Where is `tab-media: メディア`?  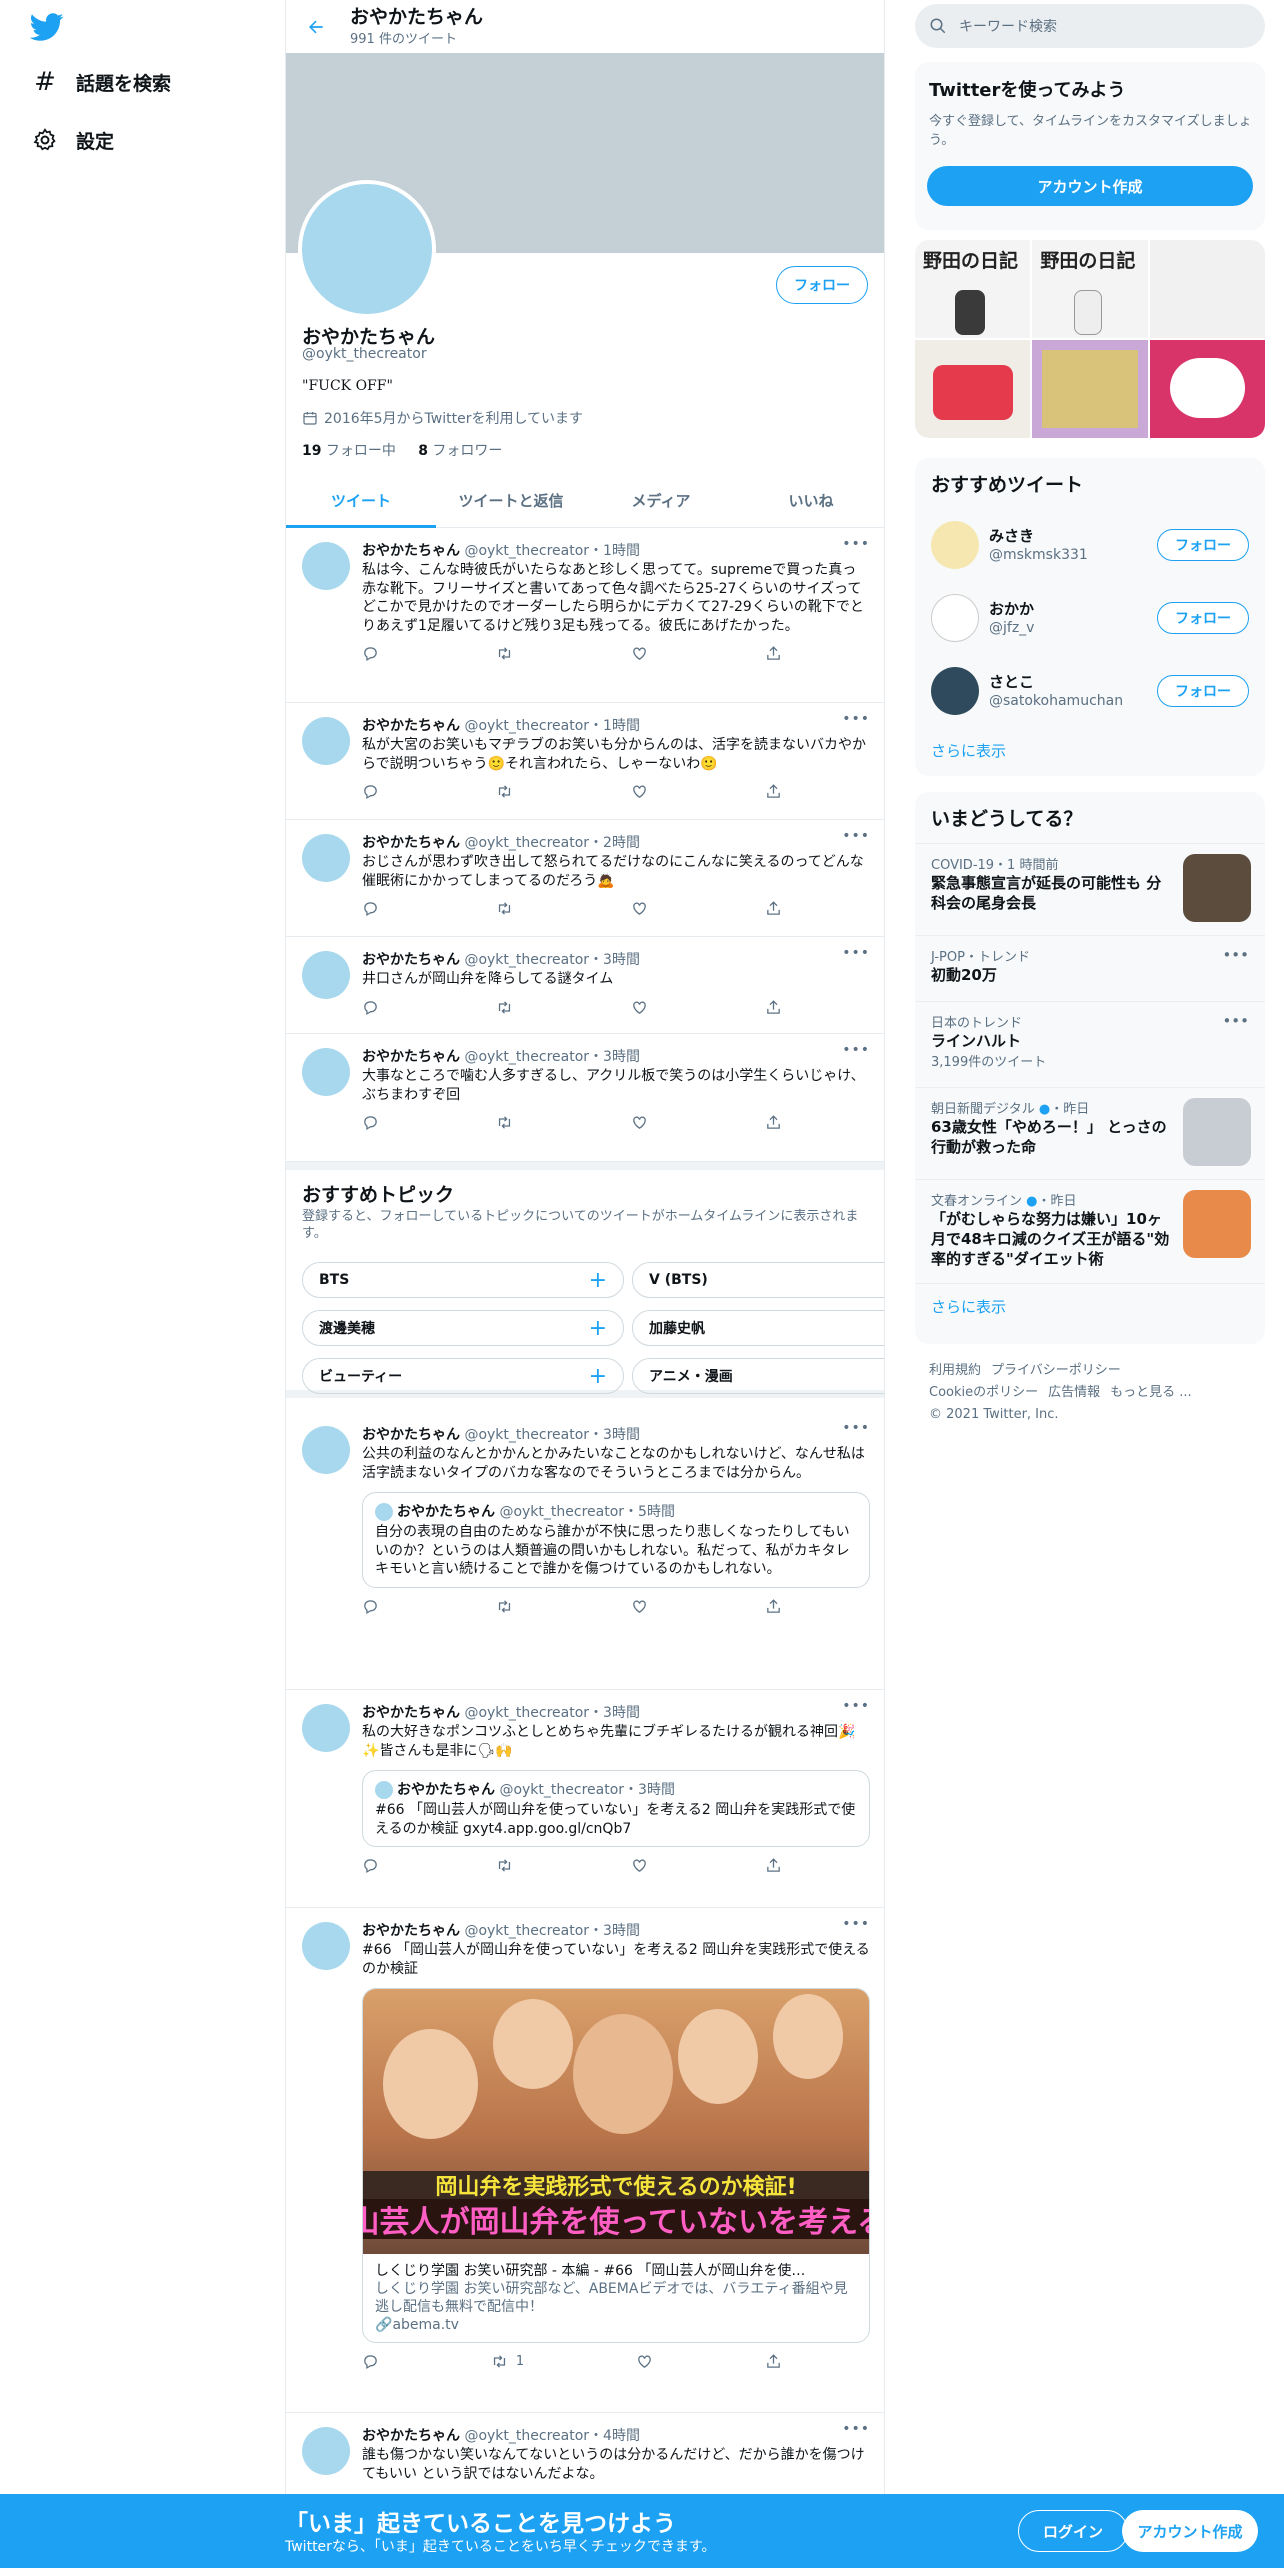 tab-media: メディア is located at coordinates (661, 500).